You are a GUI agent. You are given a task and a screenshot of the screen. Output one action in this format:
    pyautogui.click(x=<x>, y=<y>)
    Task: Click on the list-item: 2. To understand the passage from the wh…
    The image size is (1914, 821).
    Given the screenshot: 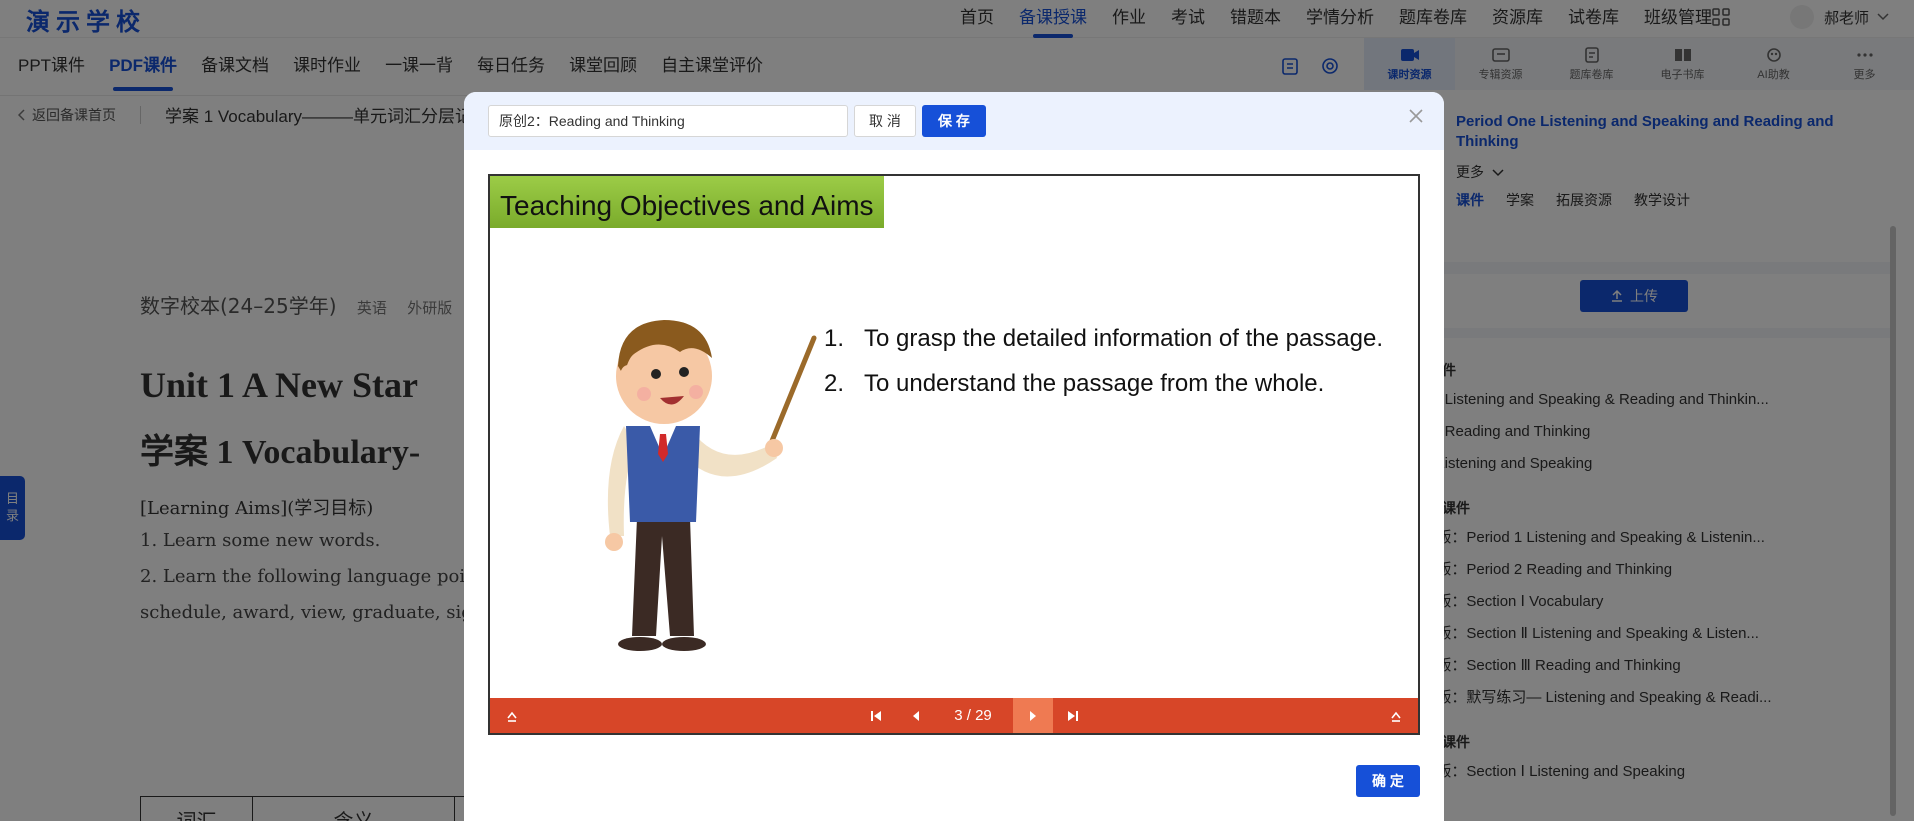 What is the action you would take?
    pyautogui.click(x=1104, y=383)
    